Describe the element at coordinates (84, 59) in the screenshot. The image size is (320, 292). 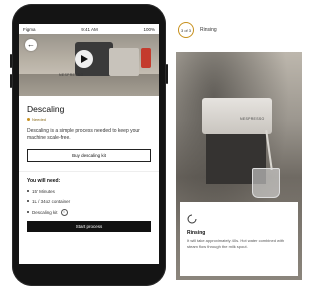
I see `play-icon` at that location.